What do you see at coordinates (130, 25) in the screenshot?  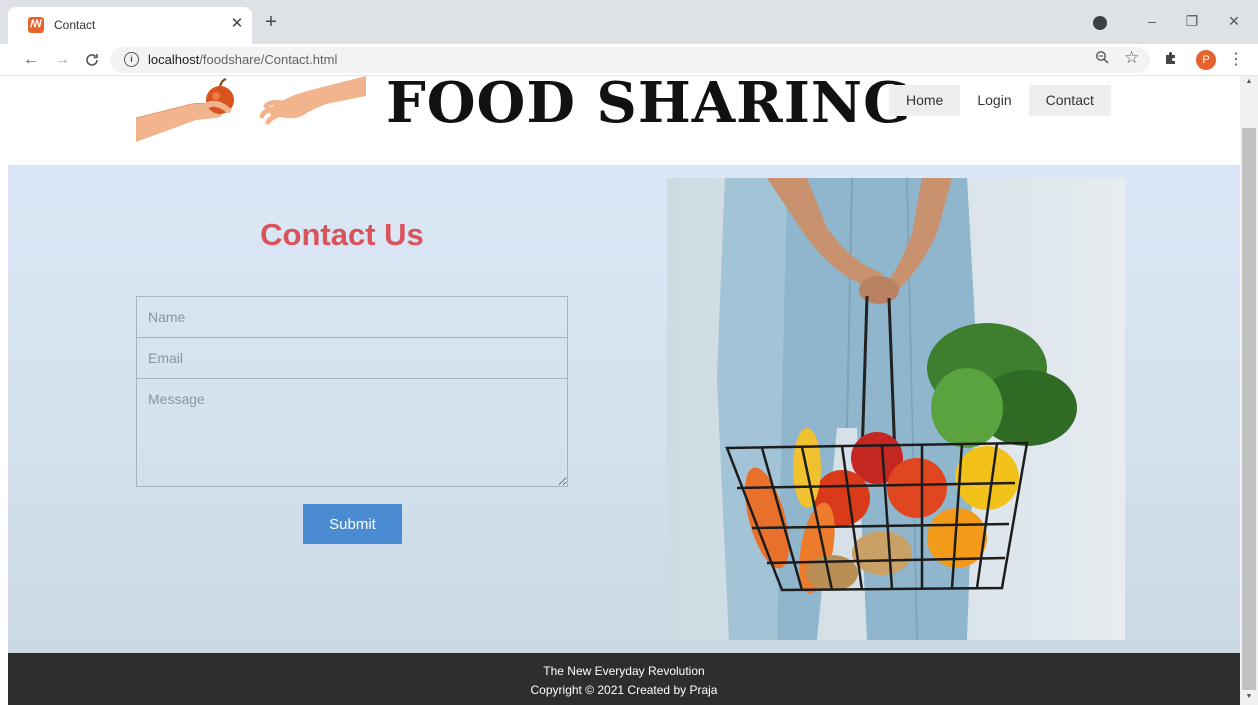 I see `browser-tab-contact: ꟿ Contact ✕` at bounding box center [130, 25].